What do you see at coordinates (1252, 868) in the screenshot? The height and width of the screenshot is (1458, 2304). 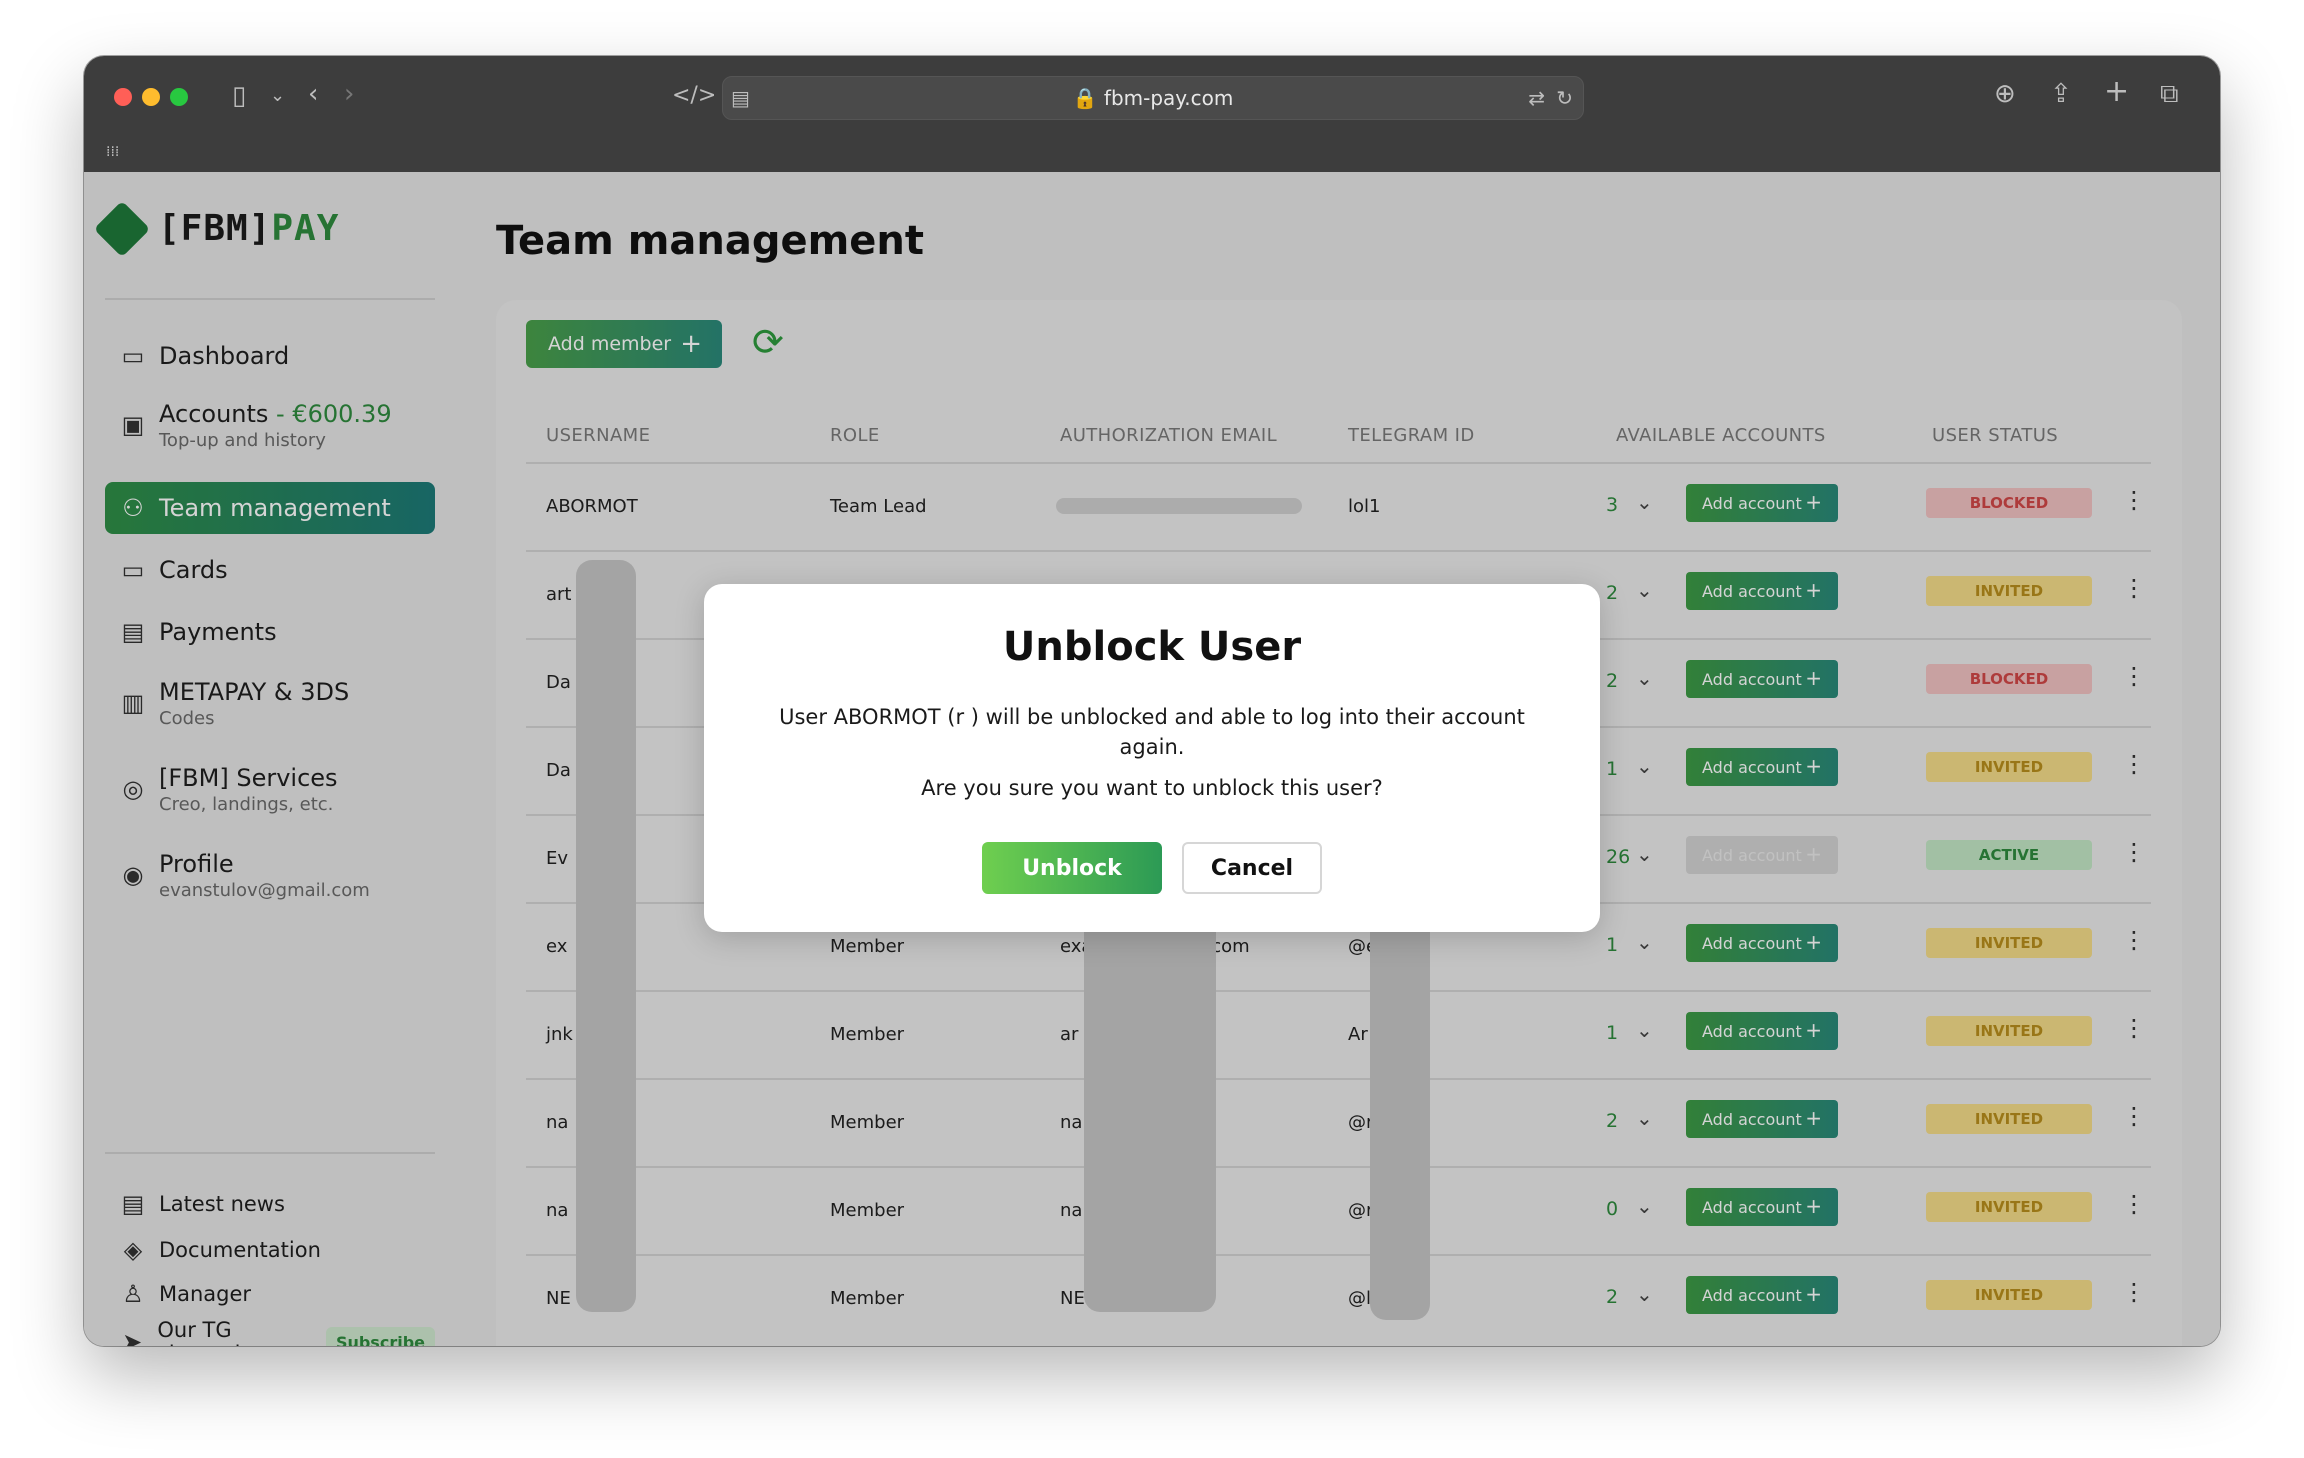 I see `cancel-button: Cancel` at bounding box center [1252, 868].